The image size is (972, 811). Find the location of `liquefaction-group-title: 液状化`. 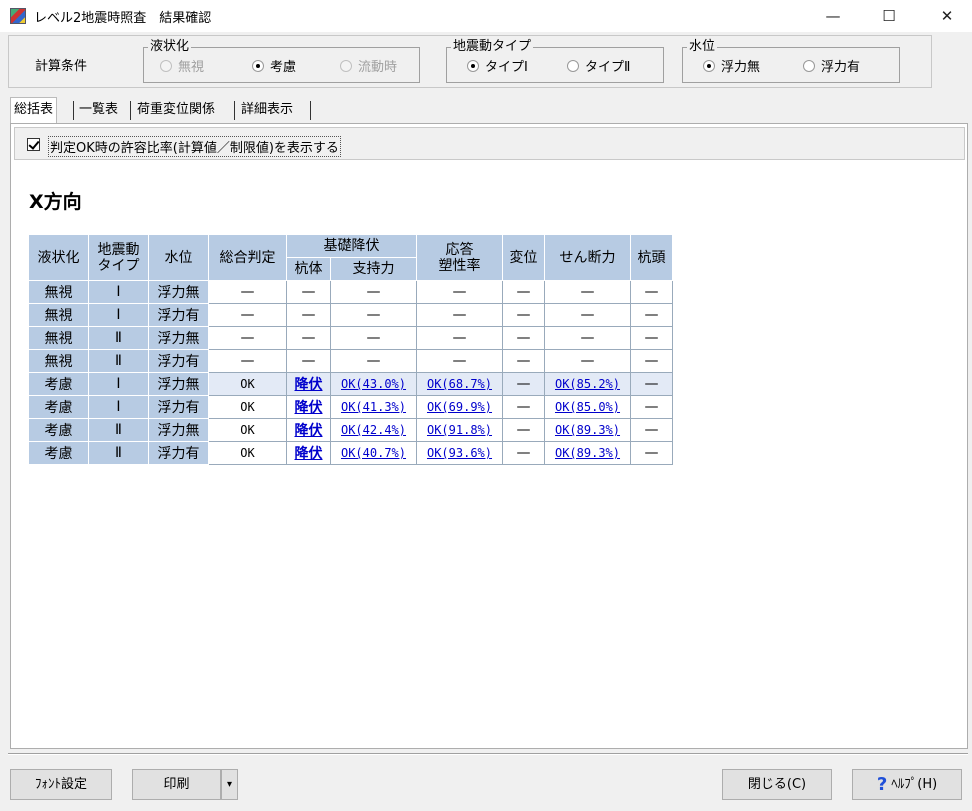

liquefaction-group-title: 液状化 is located at coordinates (170, 46).